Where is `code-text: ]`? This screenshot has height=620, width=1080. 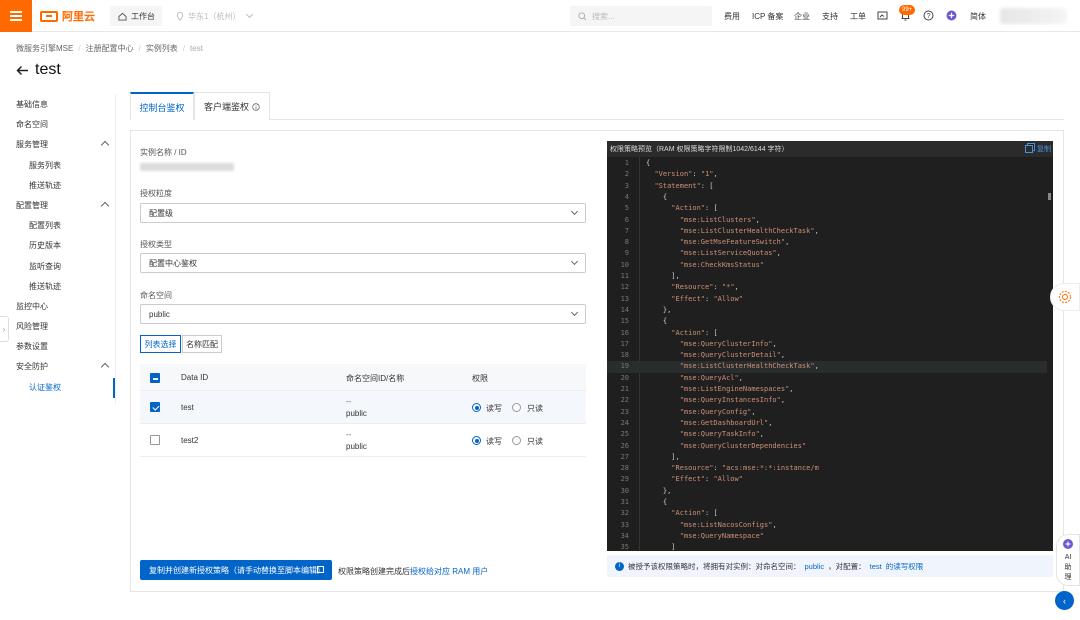 code-text: ] is located at coordinates (661, 547).